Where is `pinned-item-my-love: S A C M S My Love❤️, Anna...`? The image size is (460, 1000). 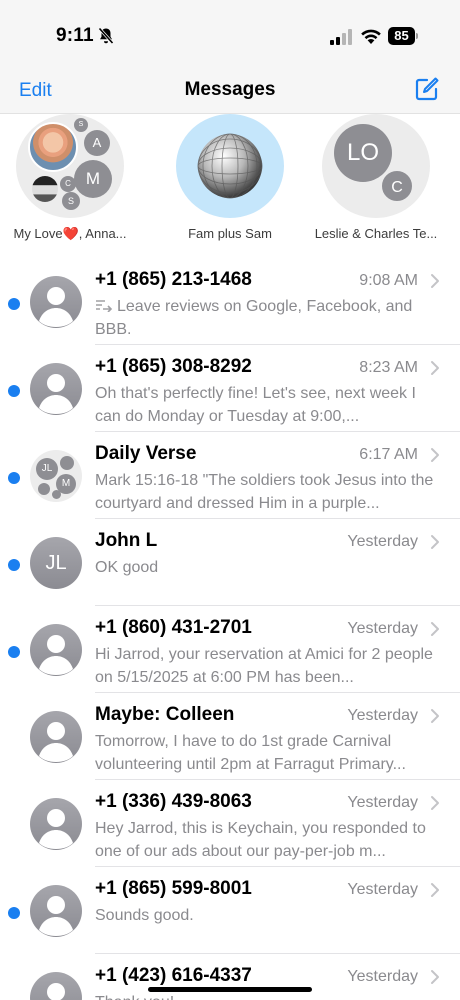 pinned-item-my-love: S A C M S My Love❤️, Anna... is located at coordinates (70, 181).